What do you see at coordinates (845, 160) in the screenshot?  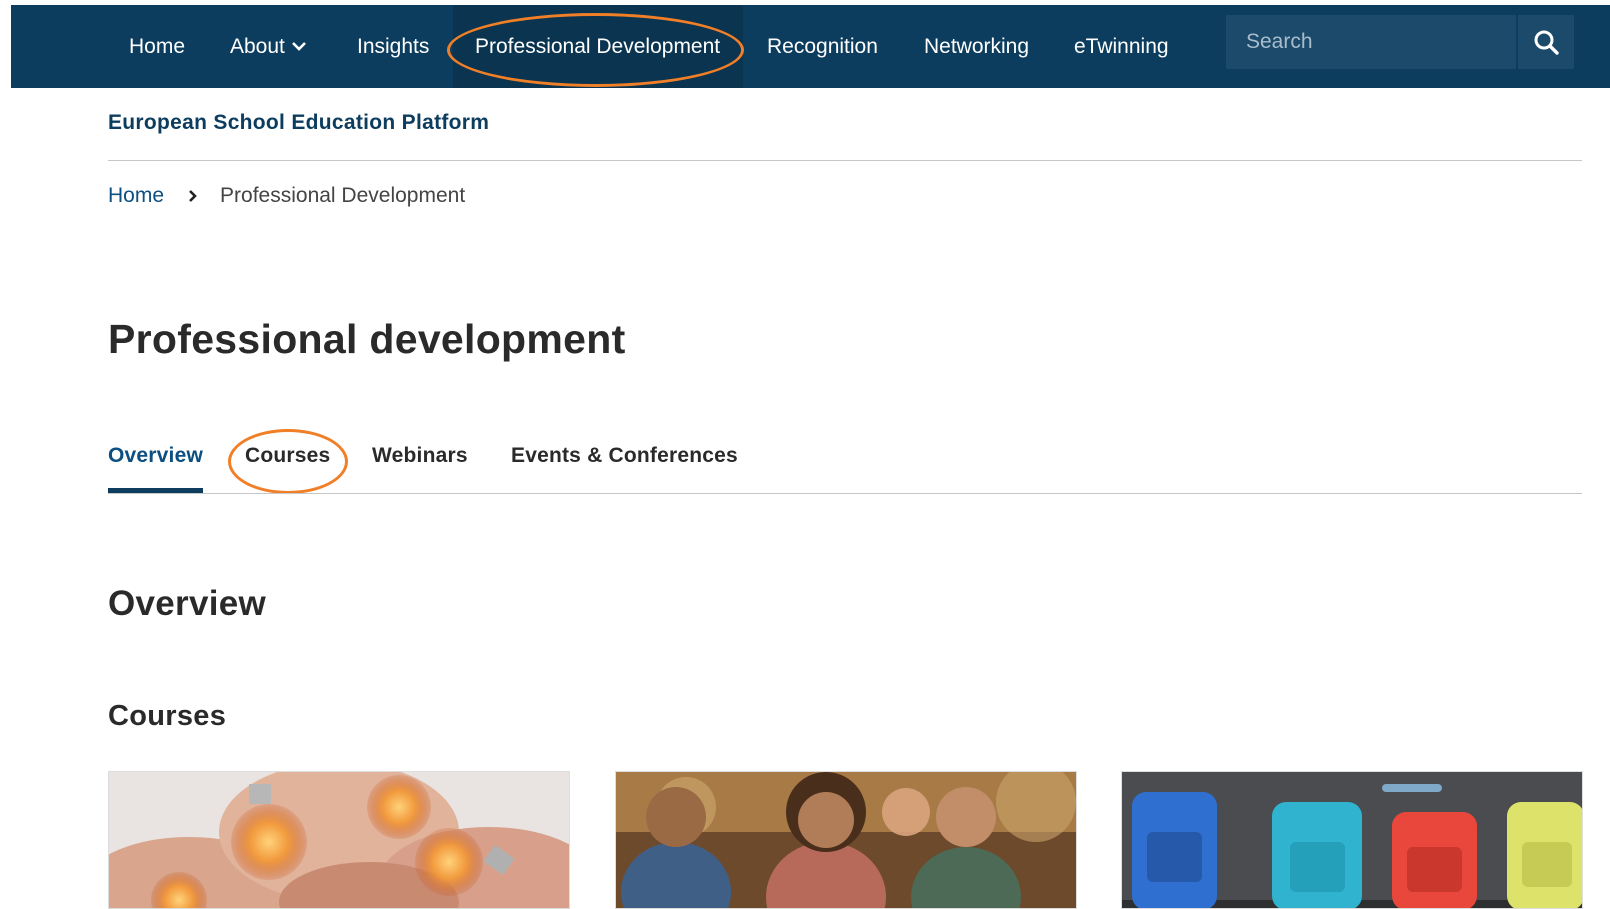 I see `header-divider` at bounding box center [845, 160].